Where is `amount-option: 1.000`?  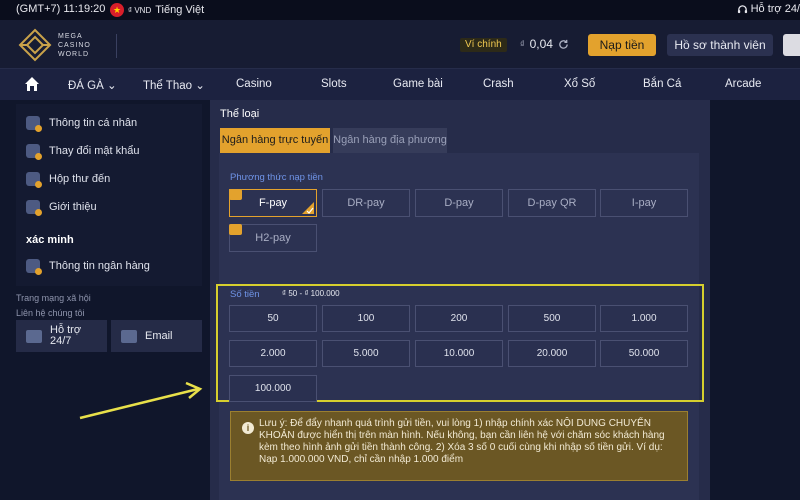
amount-option: 1.000 is located at coordinates (644, 318).